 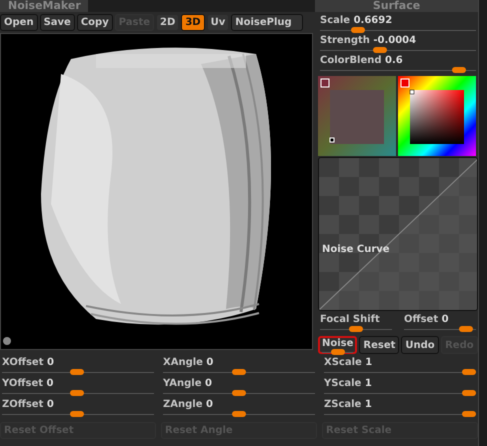 I want to click on slider-label: Focal Shift, so click(x=350, y=319).